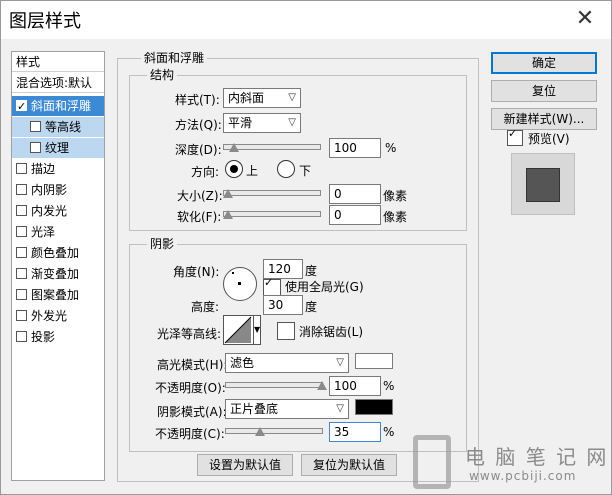 The image size is (612, 495). I want to click on anti-alias-check-icon, so click(286, 331).